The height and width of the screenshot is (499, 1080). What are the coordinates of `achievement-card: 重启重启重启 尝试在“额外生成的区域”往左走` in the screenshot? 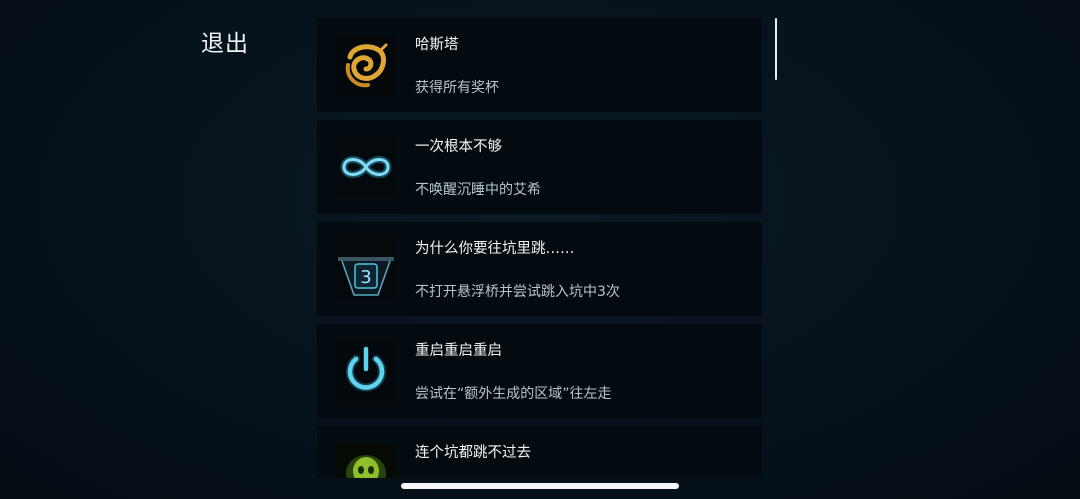 It's located at (539, 371).